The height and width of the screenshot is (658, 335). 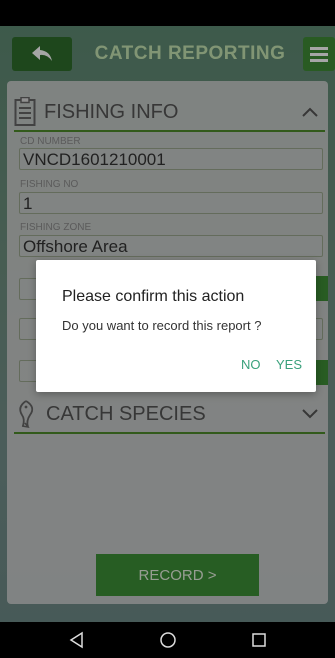 I want to click on nav-home-icon, so click(x=168, y=640).